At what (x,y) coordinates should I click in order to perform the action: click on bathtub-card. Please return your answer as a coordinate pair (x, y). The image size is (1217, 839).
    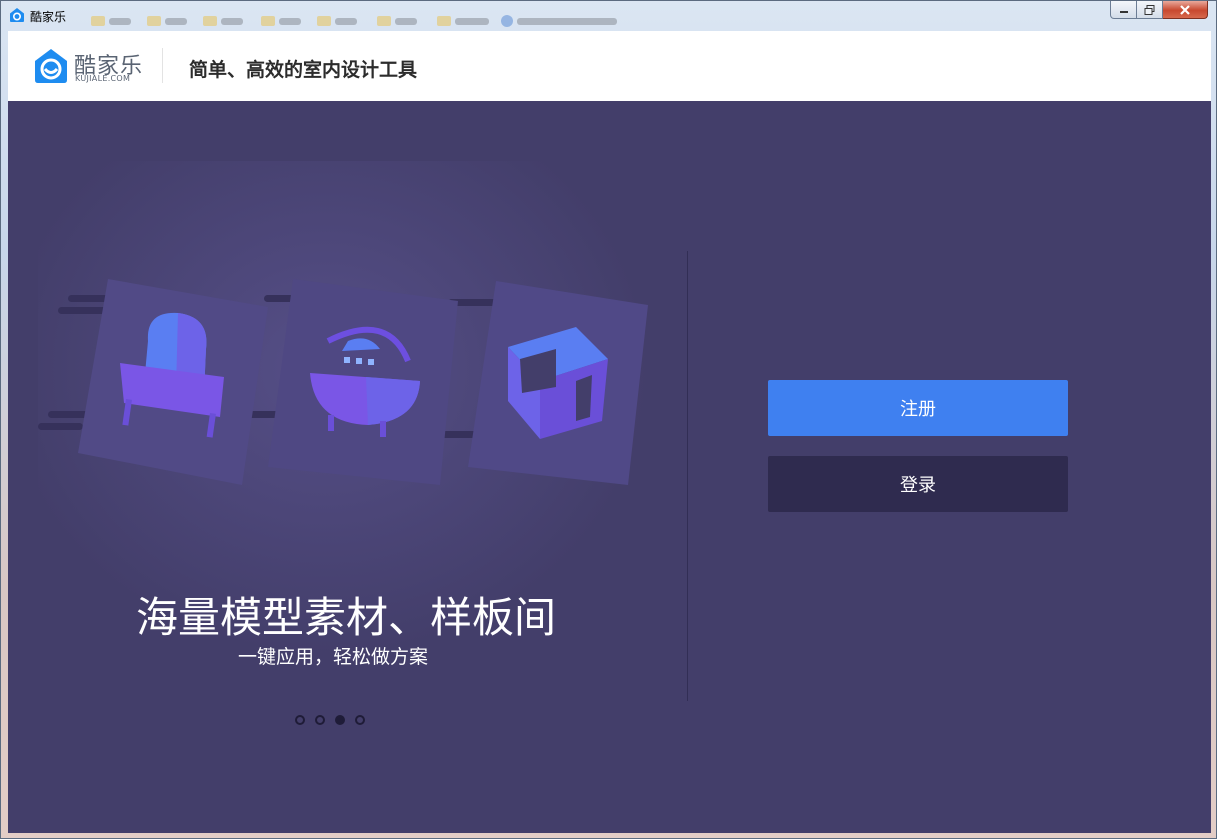
    Looking at the image, I should click on (363, 382).